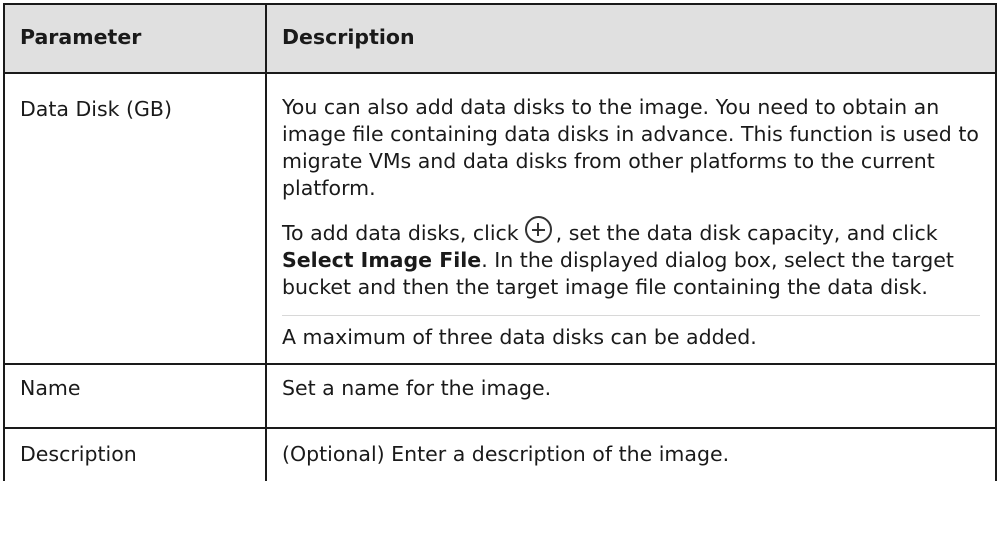 Image resolution: width=1000 pixels, height=538 pixels. What do you see at coordinates (382, 260) in the screenshot?
I see `select-image-file-label: Select Image File` at bounding box center [382, 260].